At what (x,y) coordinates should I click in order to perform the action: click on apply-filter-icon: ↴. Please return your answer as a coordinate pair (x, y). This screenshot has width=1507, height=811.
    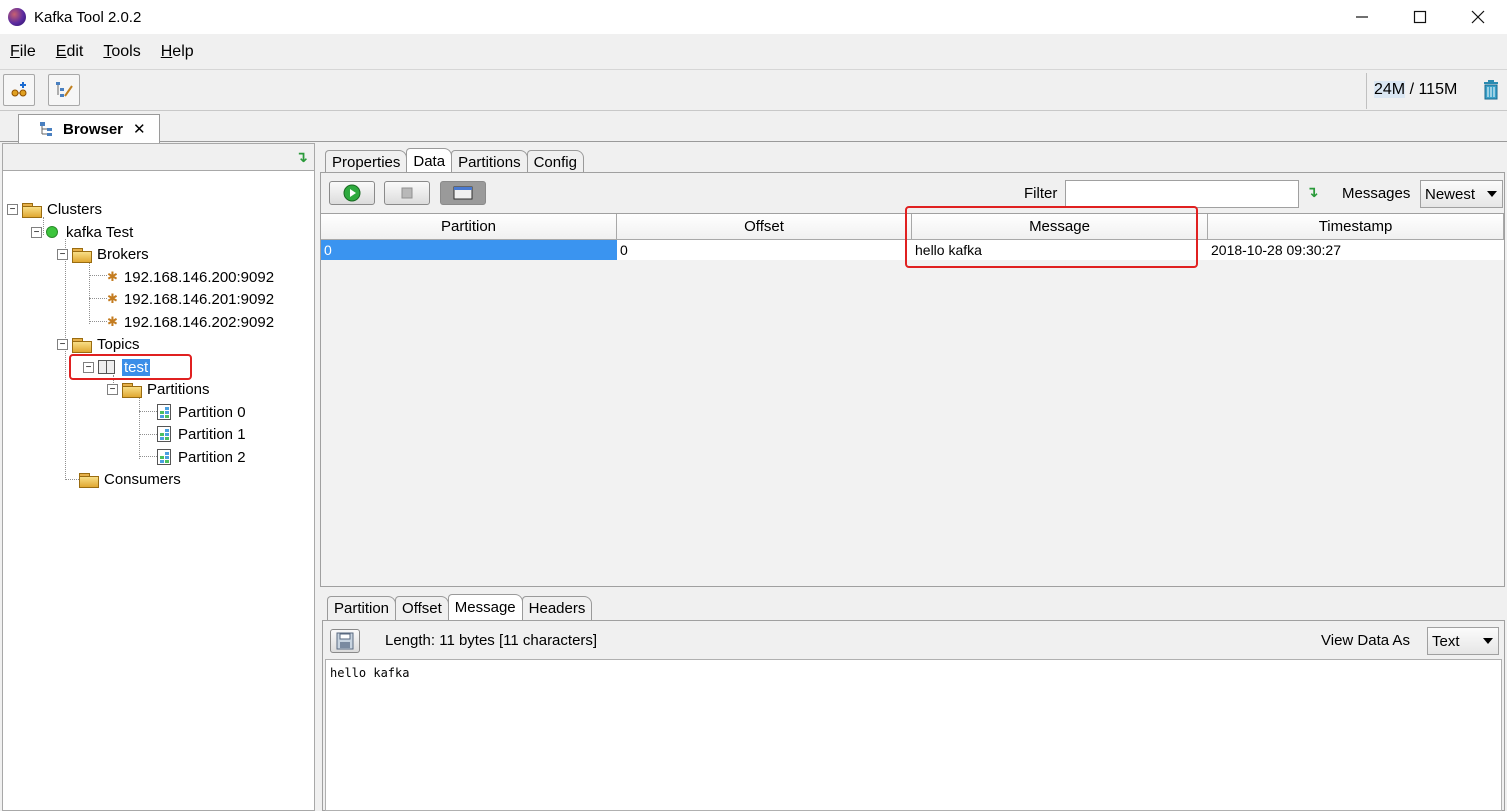
    Looking at the image, I should click on (1312, 192).